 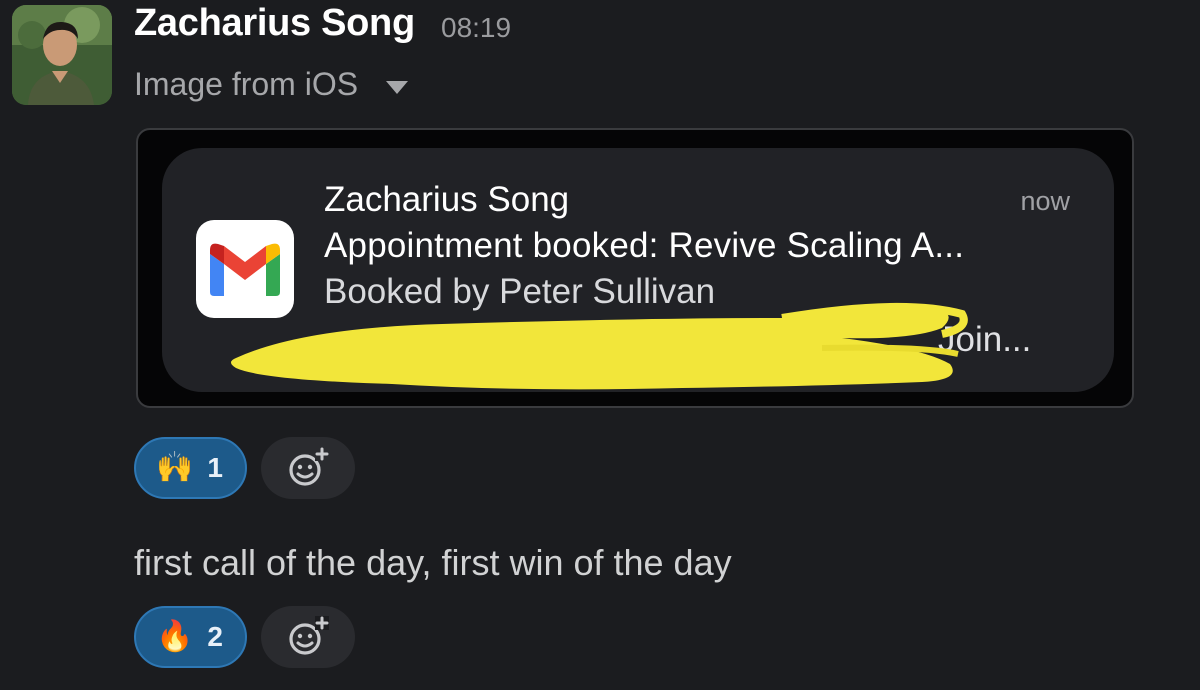 I want to click on message-reactions: 🔥 2, so click(x=244, y=637).